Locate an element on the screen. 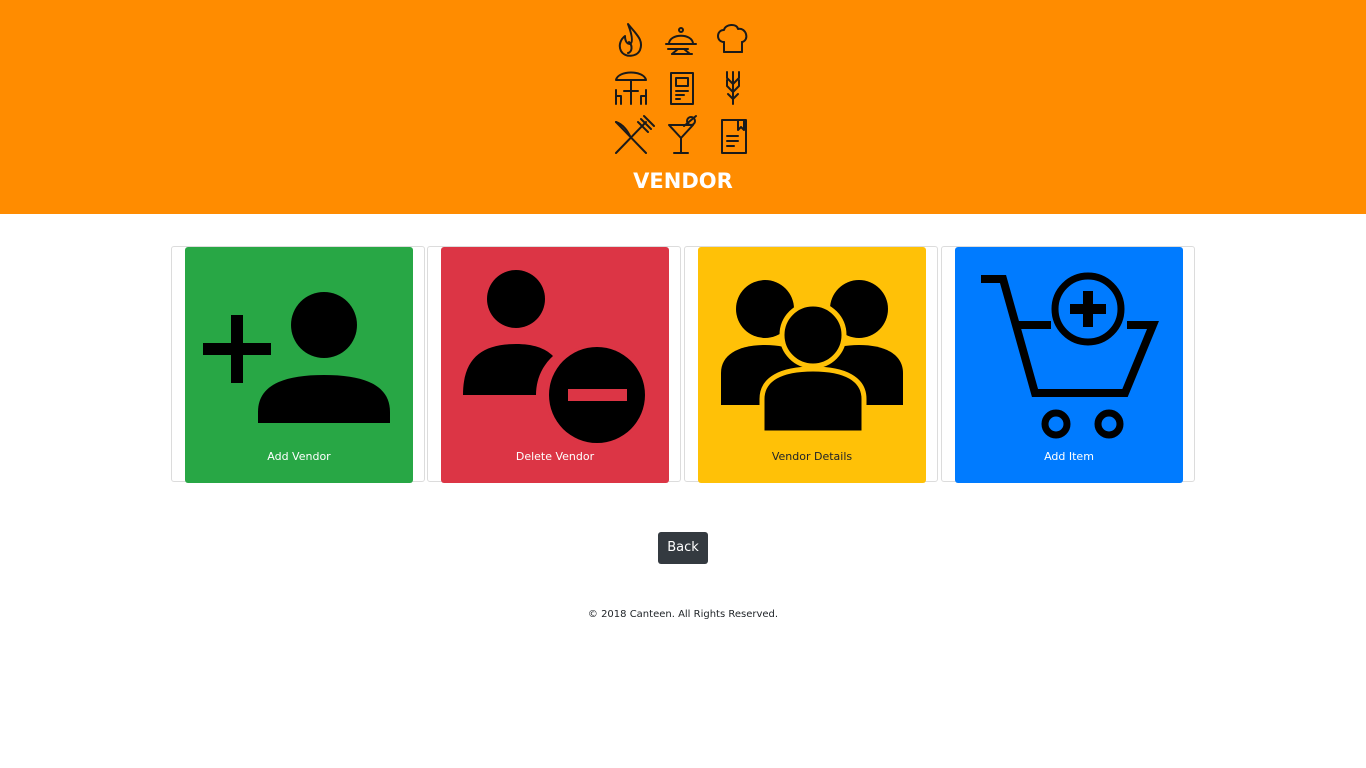  vendor-details-tile: Vendor Details is located at coordinates (812, 365).